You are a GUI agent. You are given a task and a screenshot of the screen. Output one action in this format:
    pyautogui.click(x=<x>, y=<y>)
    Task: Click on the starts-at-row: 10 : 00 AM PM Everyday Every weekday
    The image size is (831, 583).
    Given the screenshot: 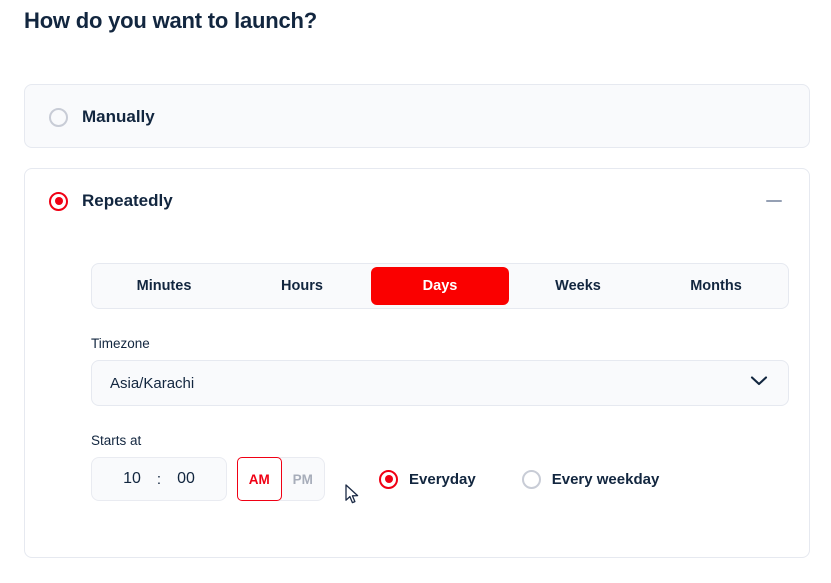 What is the action you would take?
    pyautogui.click(x=440, y=479)
    